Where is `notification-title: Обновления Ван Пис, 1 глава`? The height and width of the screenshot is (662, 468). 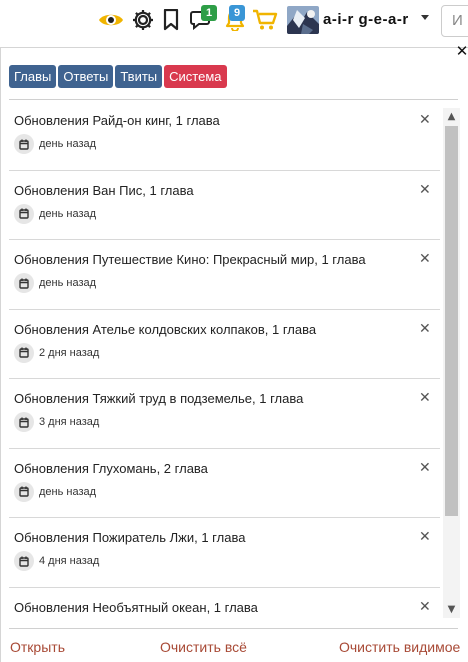 notification-title: Обновления Ван Пис, 1 глава is located at coordinates (104, 190).